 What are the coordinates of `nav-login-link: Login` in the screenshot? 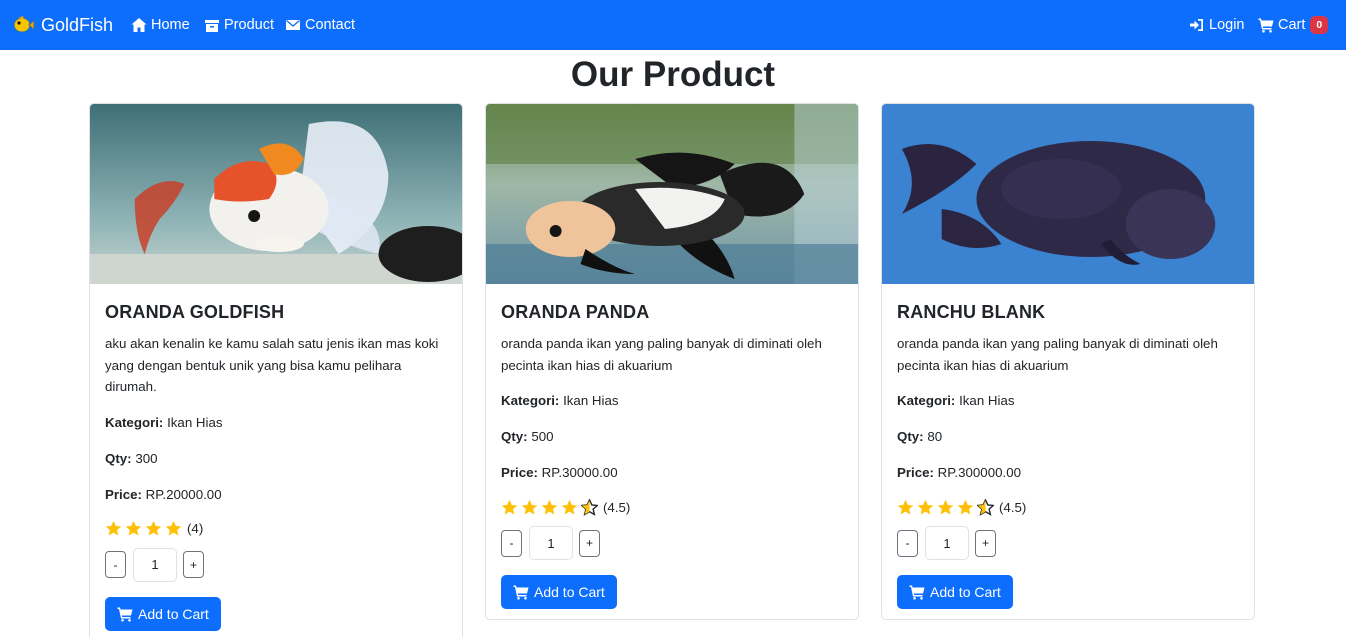 It's located at (1216, 25).